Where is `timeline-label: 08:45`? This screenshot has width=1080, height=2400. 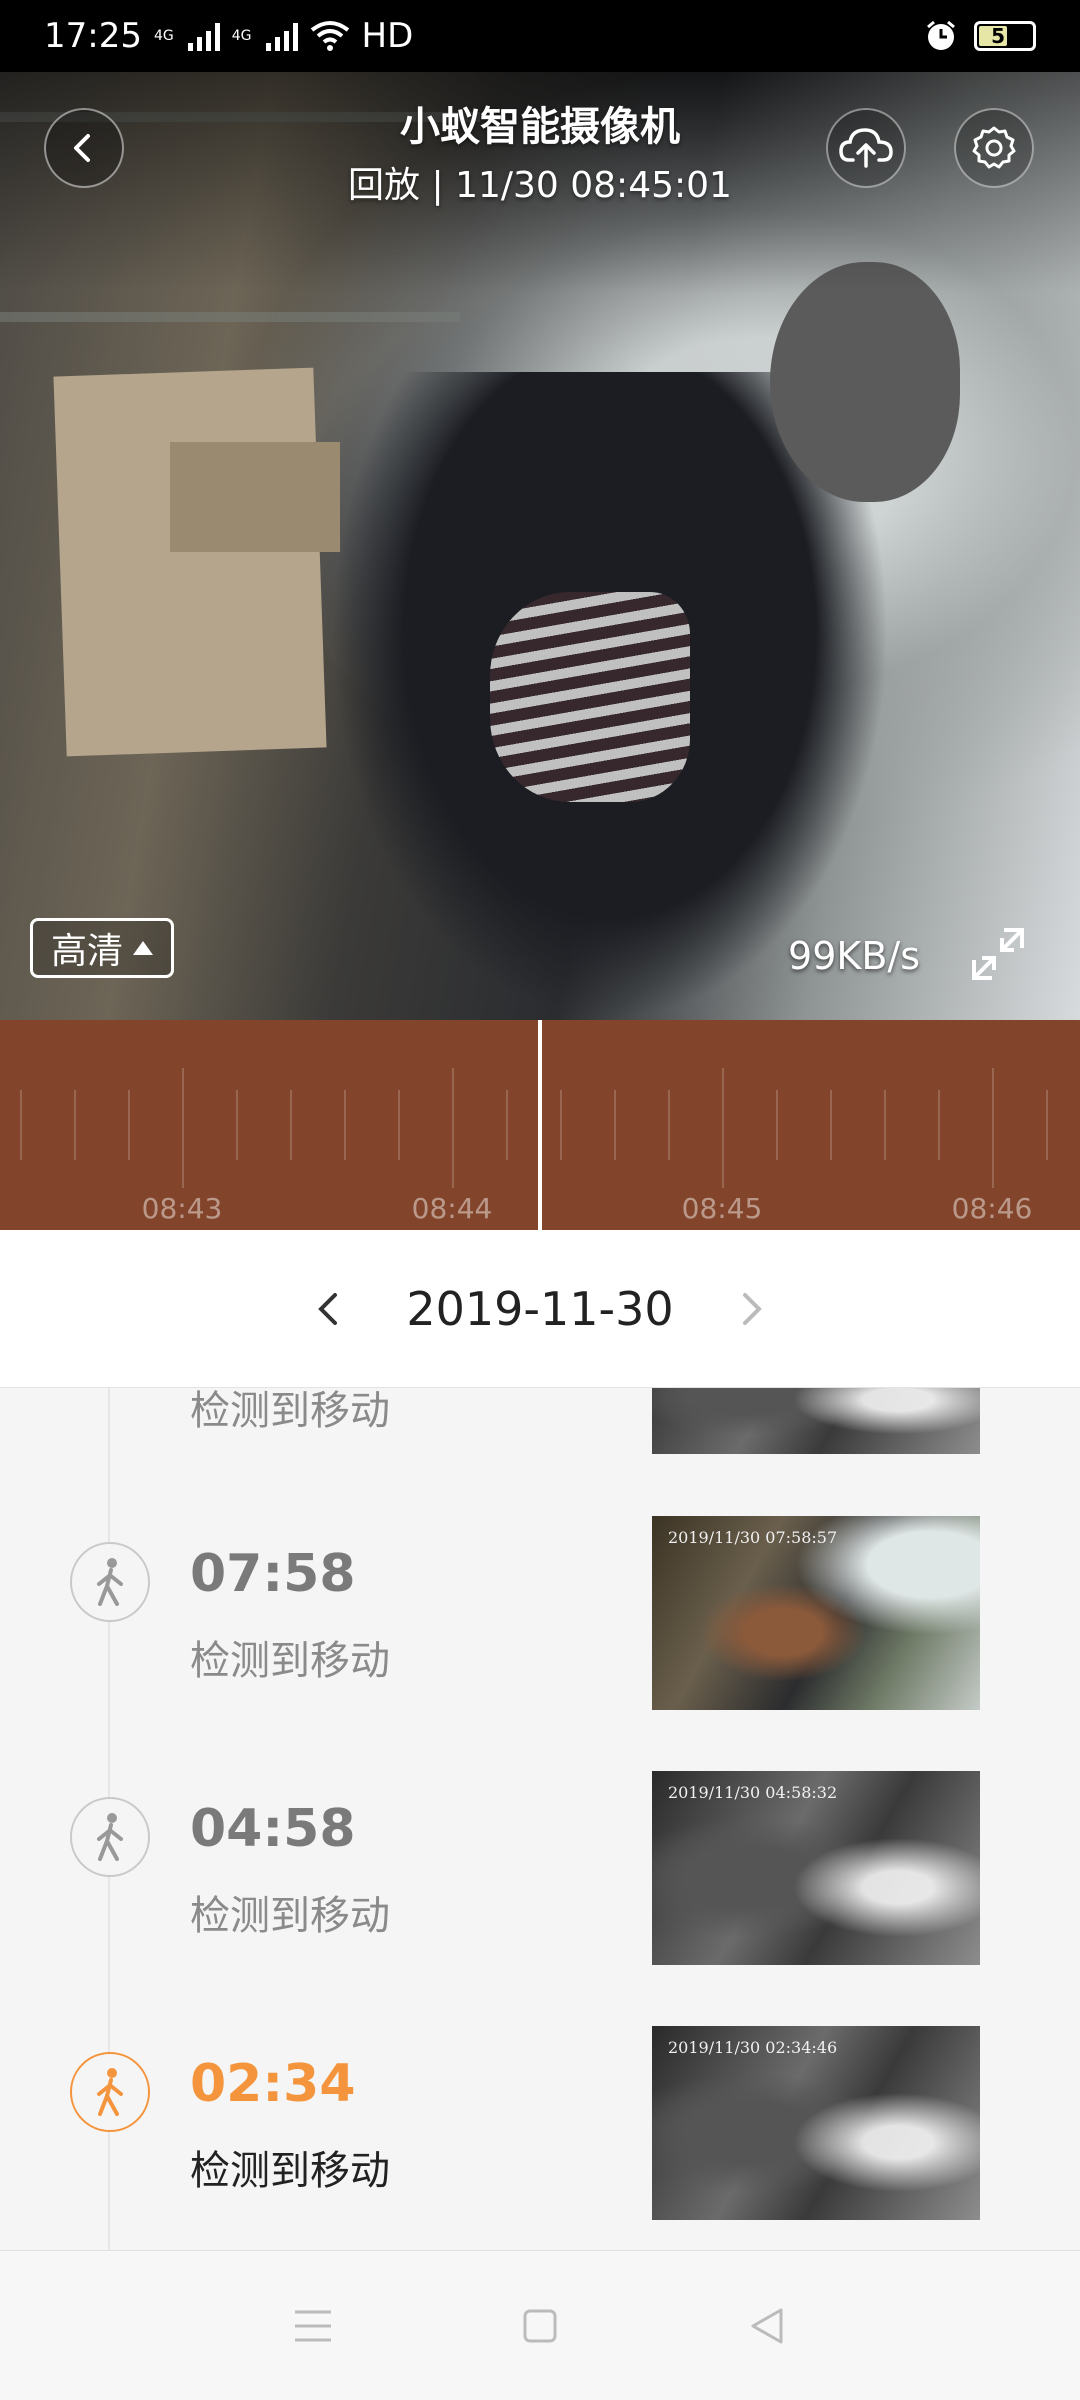 timeline-label: 08:45 is located at coordinates (722, 1208).